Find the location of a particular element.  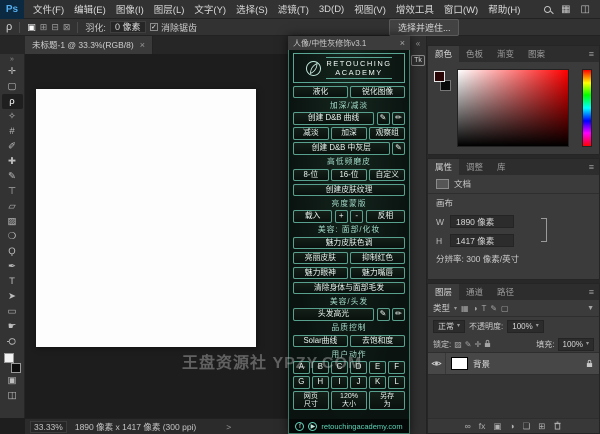

user-action-g-button: G is located at coordinates (301, 382).